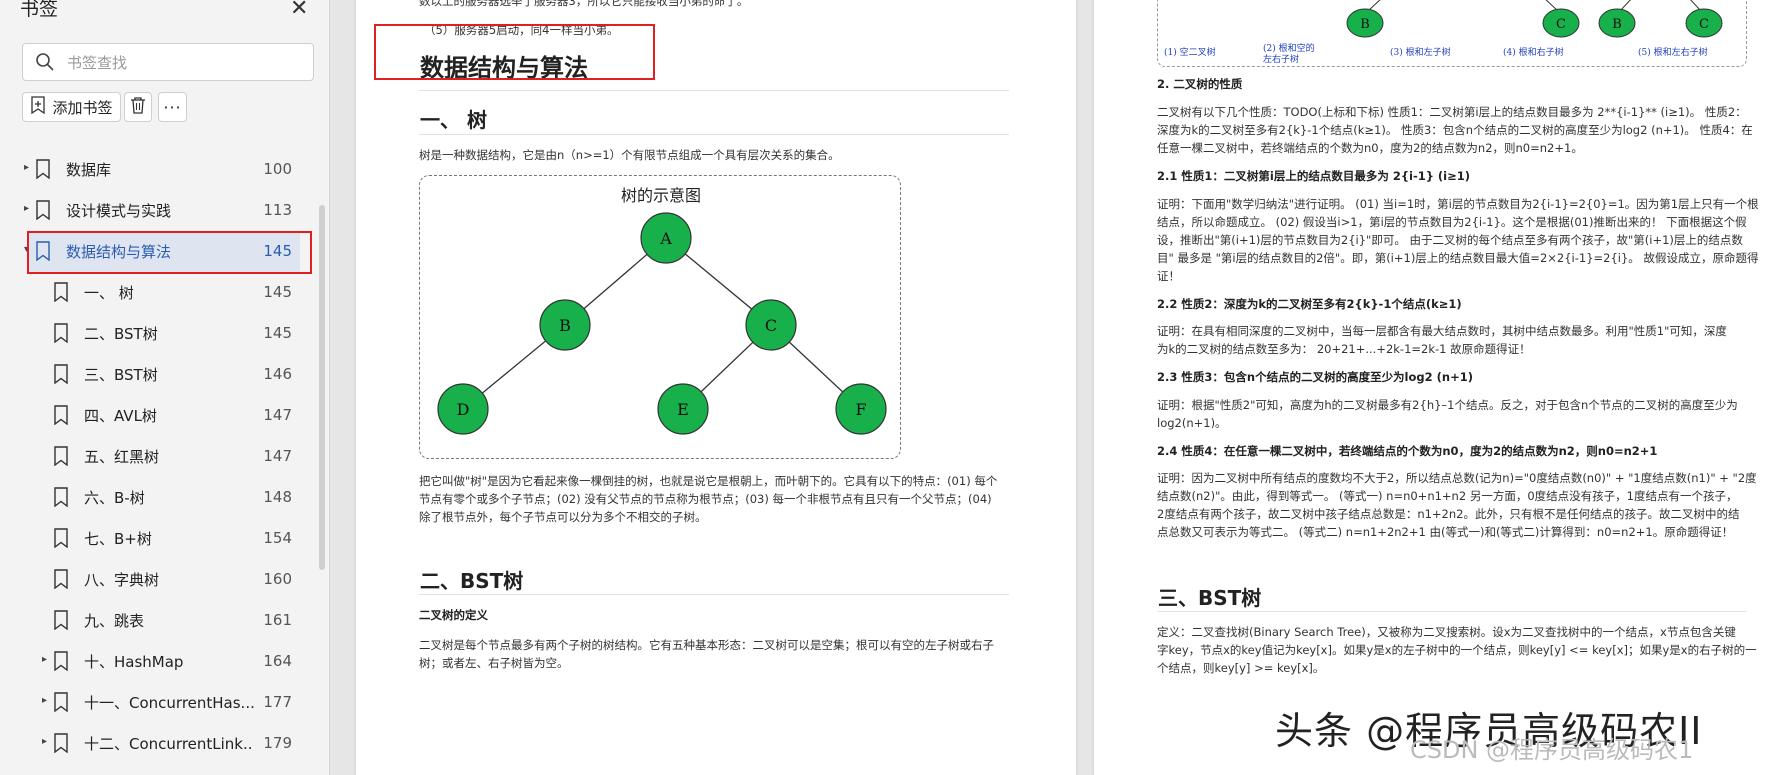 This screenshot has width=1788, height=775. Describe the element at coordinates (299, 10) in the screenshot. I see `close-icon: ✕` at that location.